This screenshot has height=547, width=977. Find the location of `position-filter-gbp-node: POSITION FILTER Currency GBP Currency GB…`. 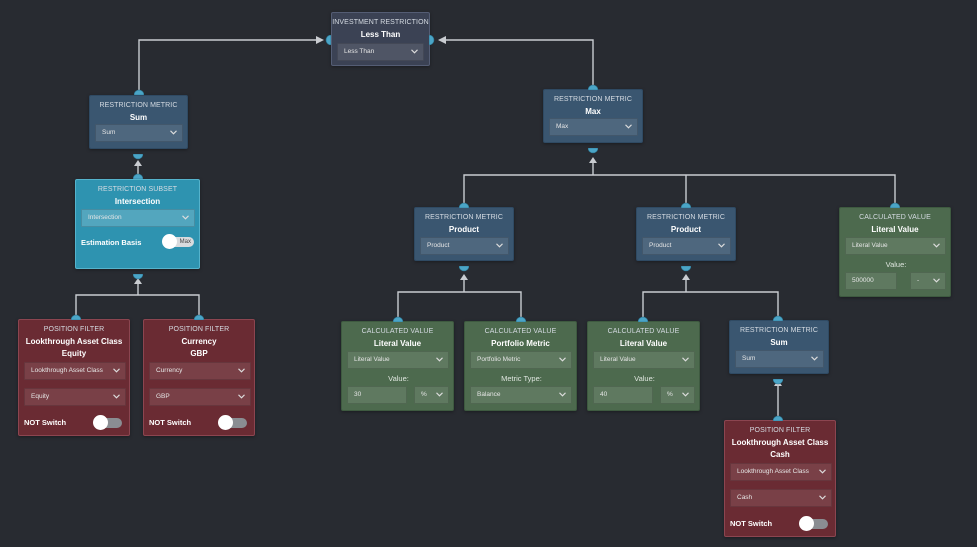

position-filter-gbp-node: POSITION FILTER Currency GBP Currency GB… is located at coordinates (199, 377).